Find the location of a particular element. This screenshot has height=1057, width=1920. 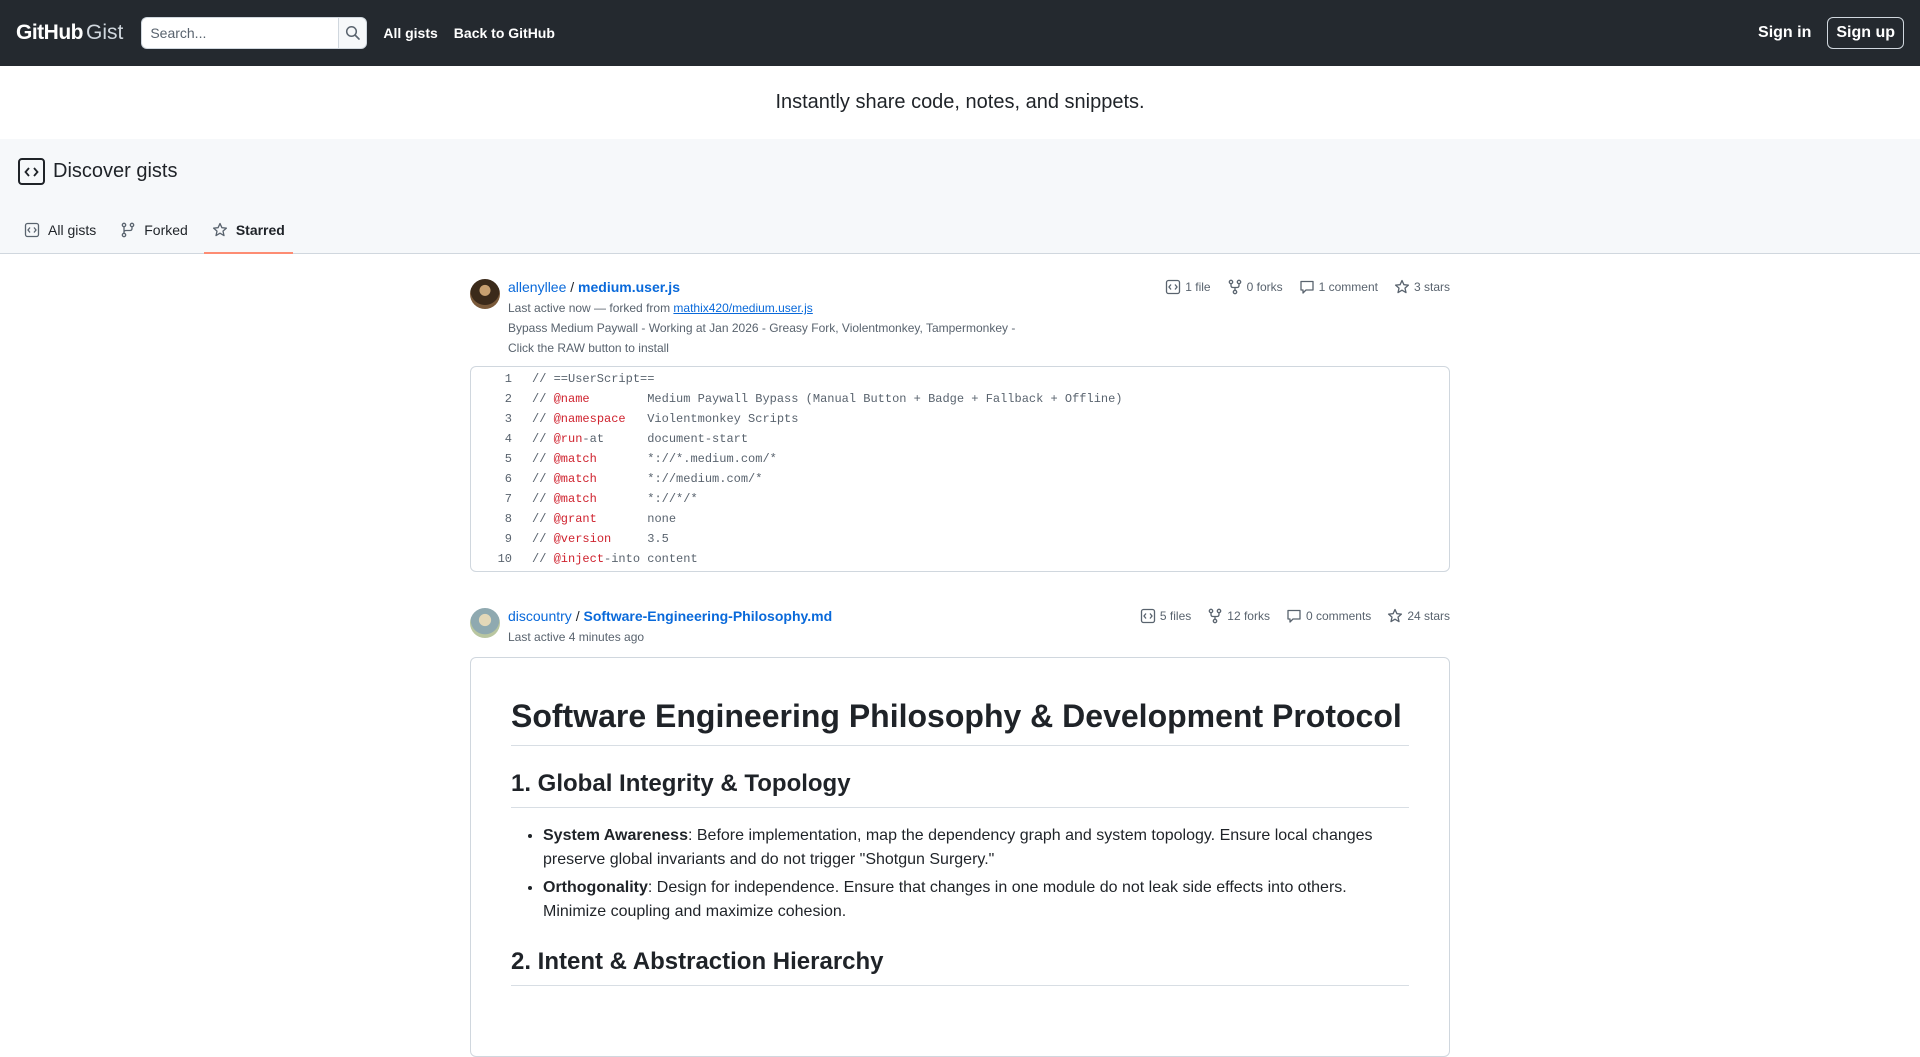

gist-file-link: medium.user.js is located at coordinates (629, 287).